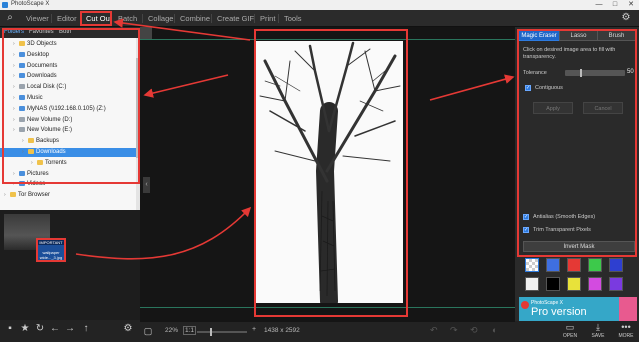 Image resolution: width=639 pixels, height=342 pixels. I want to click on background-color-swatches, so click(580, 276).